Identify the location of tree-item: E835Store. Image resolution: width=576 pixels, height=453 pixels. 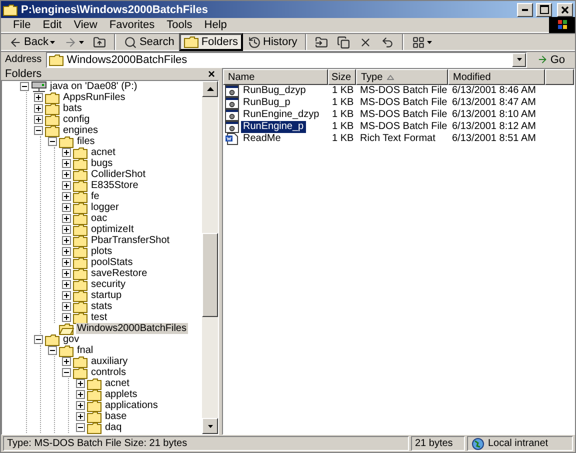
(115, 185).